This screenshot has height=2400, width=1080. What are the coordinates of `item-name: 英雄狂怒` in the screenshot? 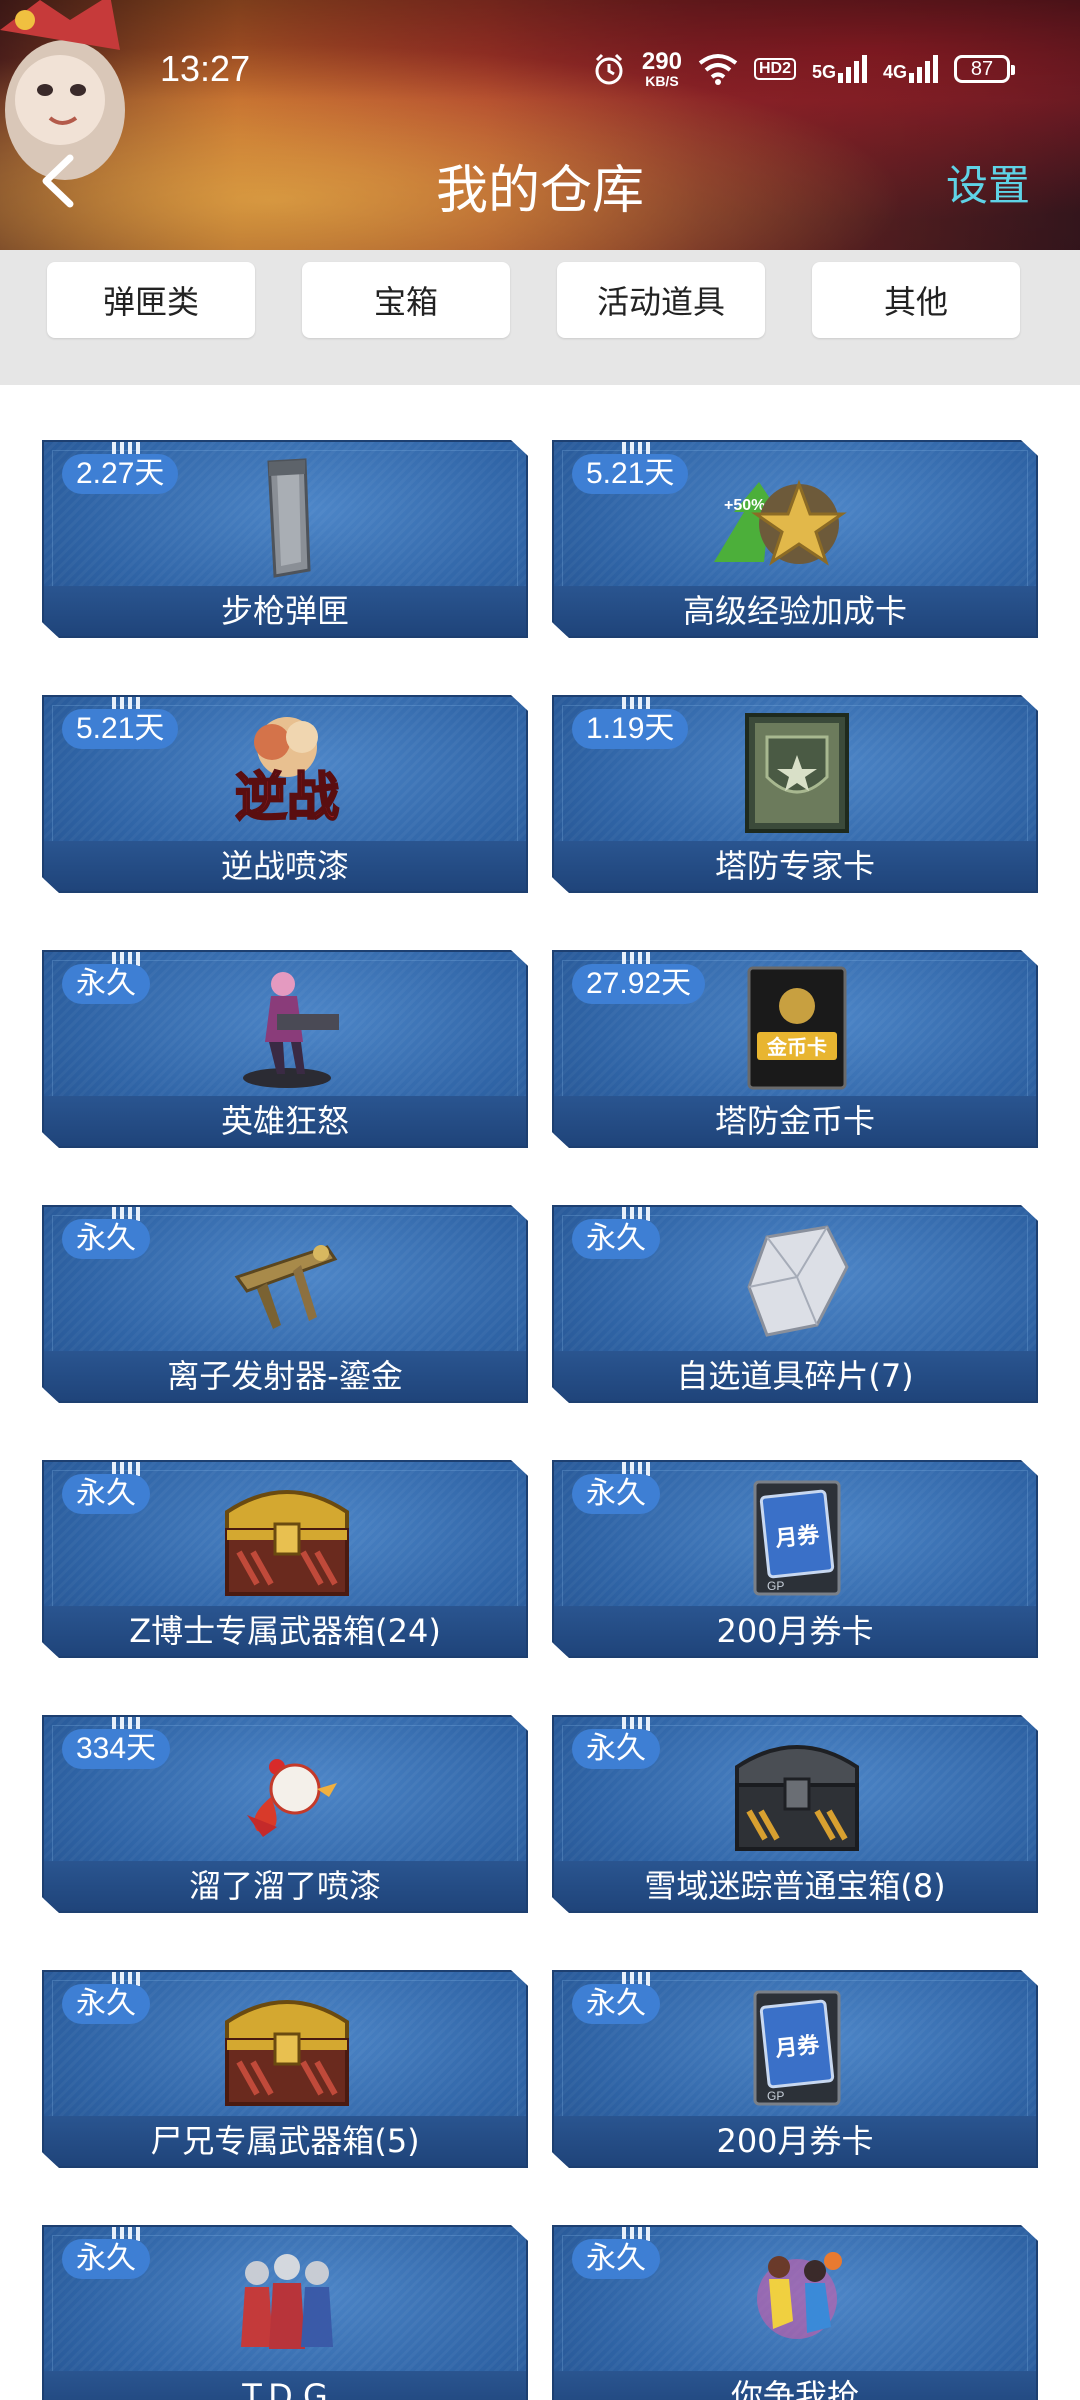 It's located at (285, 1121).